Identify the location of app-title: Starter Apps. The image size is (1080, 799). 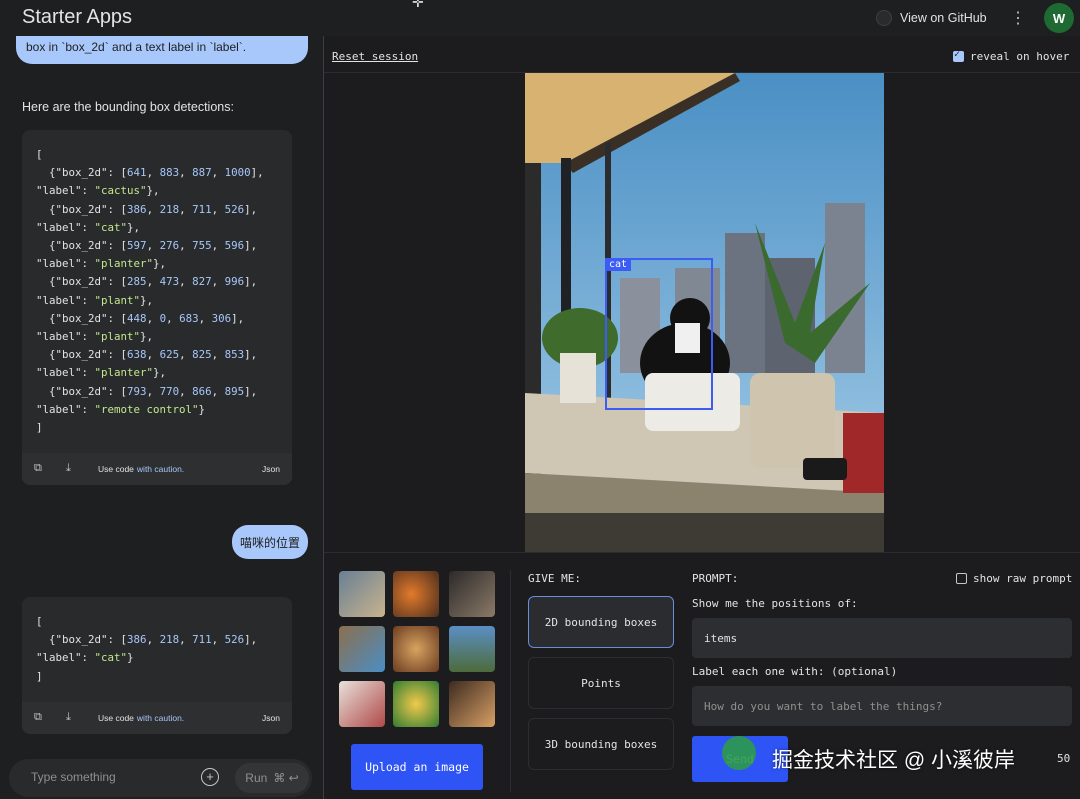
(77, 17).